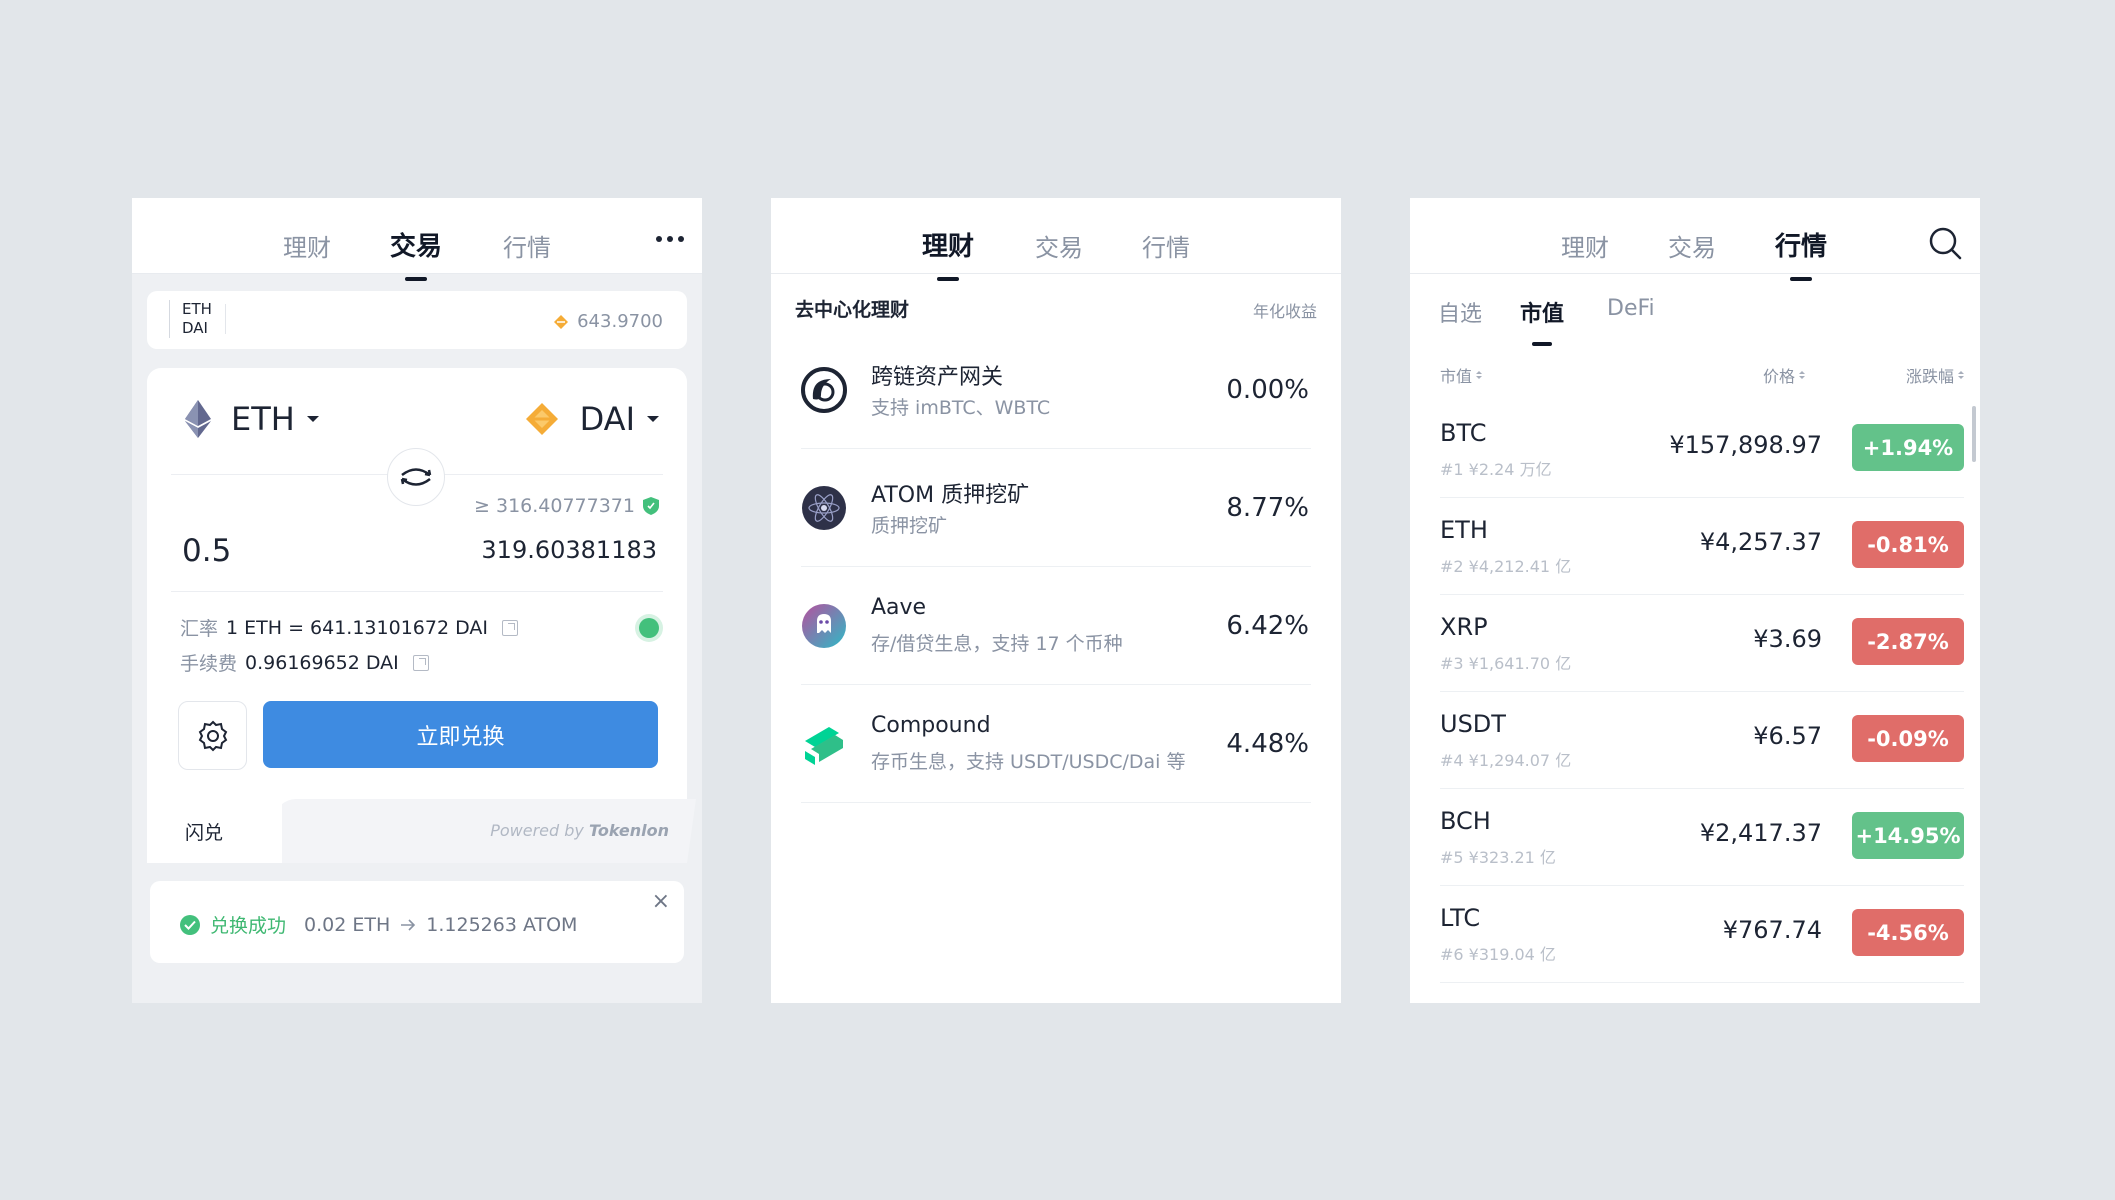  I want to click on swap-arrows-icon, so click(416, 477).